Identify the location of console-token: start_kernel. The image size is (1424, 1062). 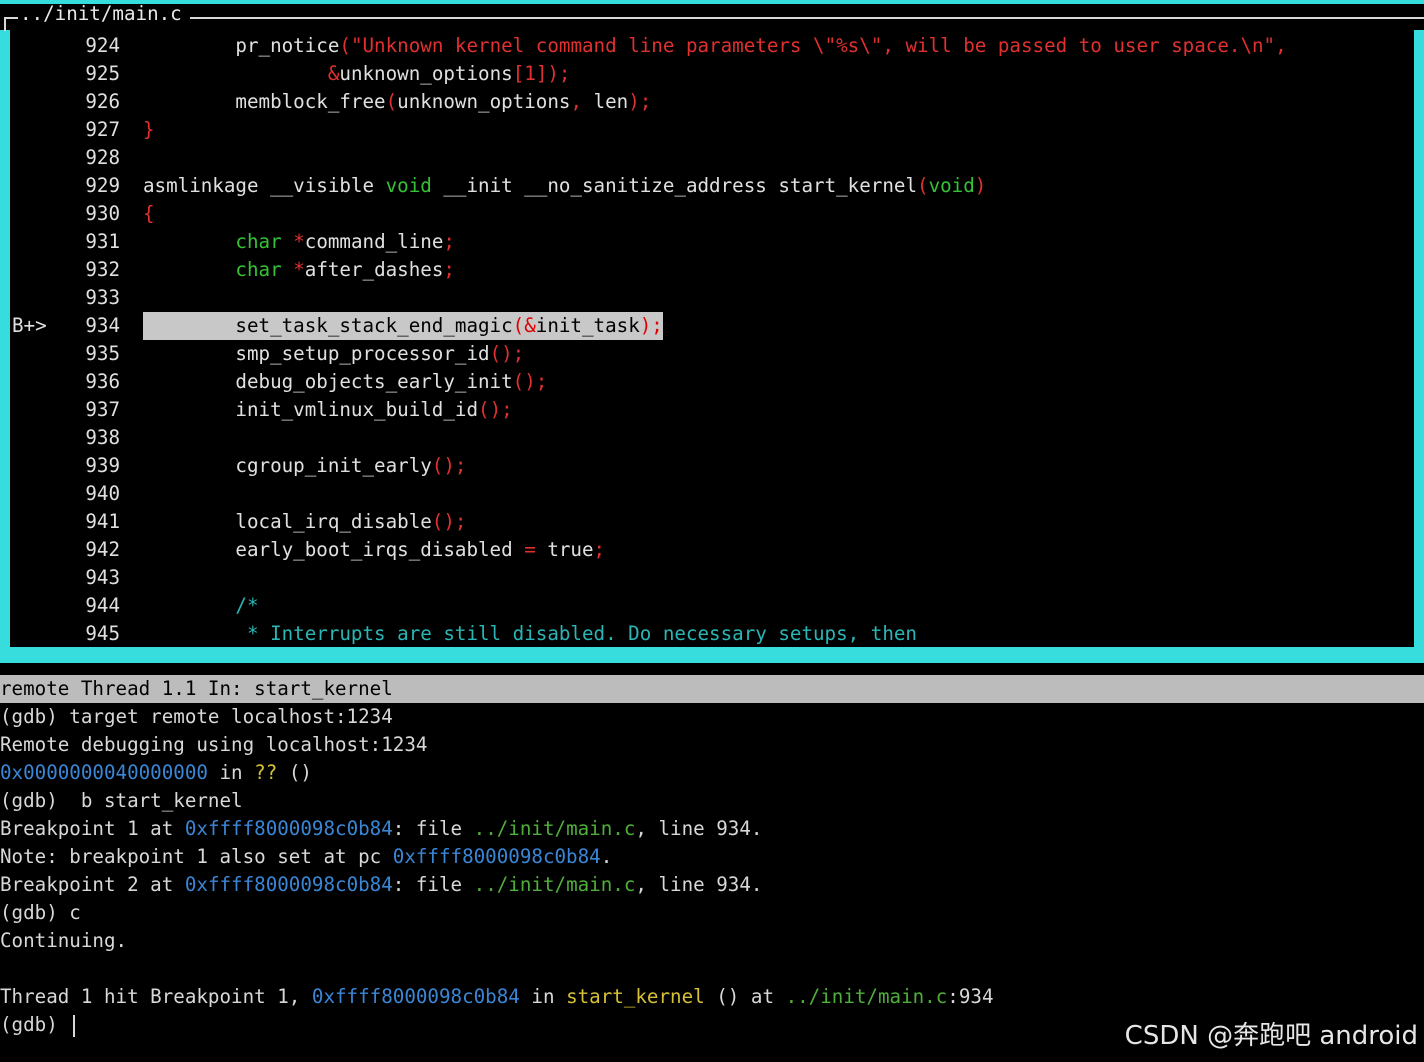
(635, 996).